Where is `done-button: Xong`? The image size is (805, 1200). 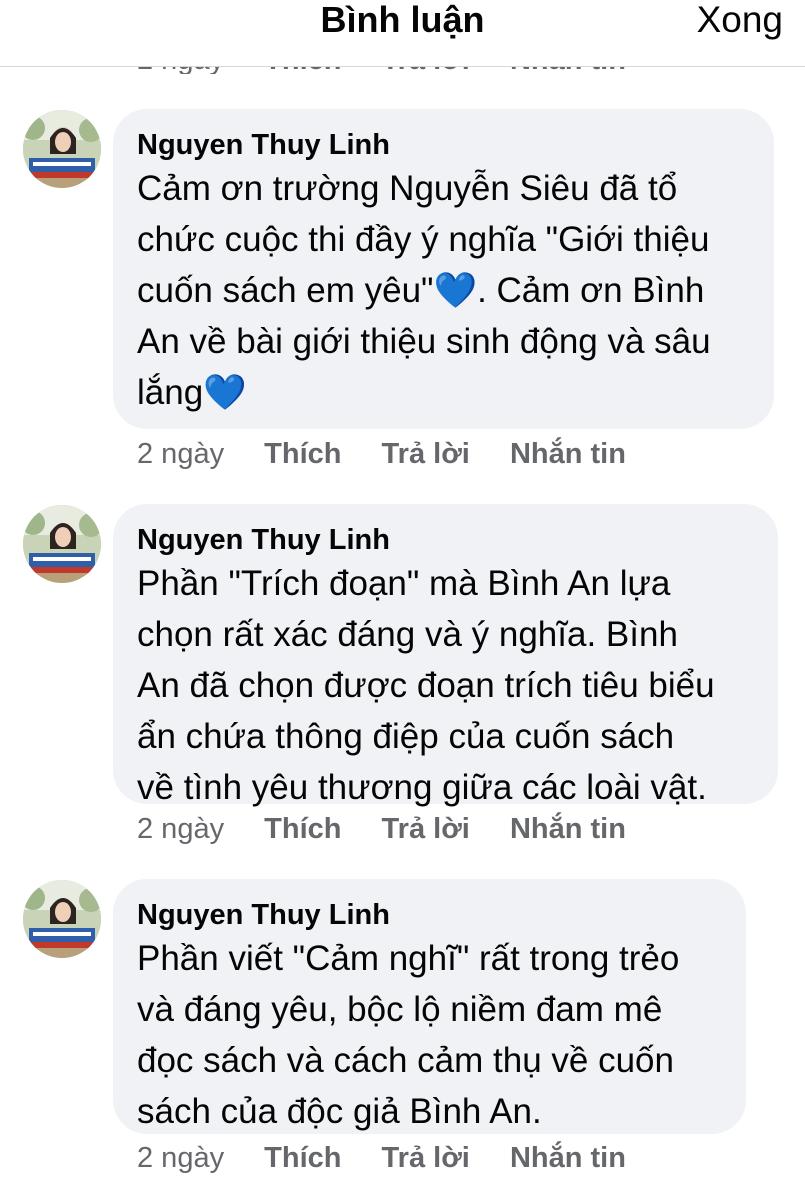 done-button: Xong is located at coordinates (740, 20).